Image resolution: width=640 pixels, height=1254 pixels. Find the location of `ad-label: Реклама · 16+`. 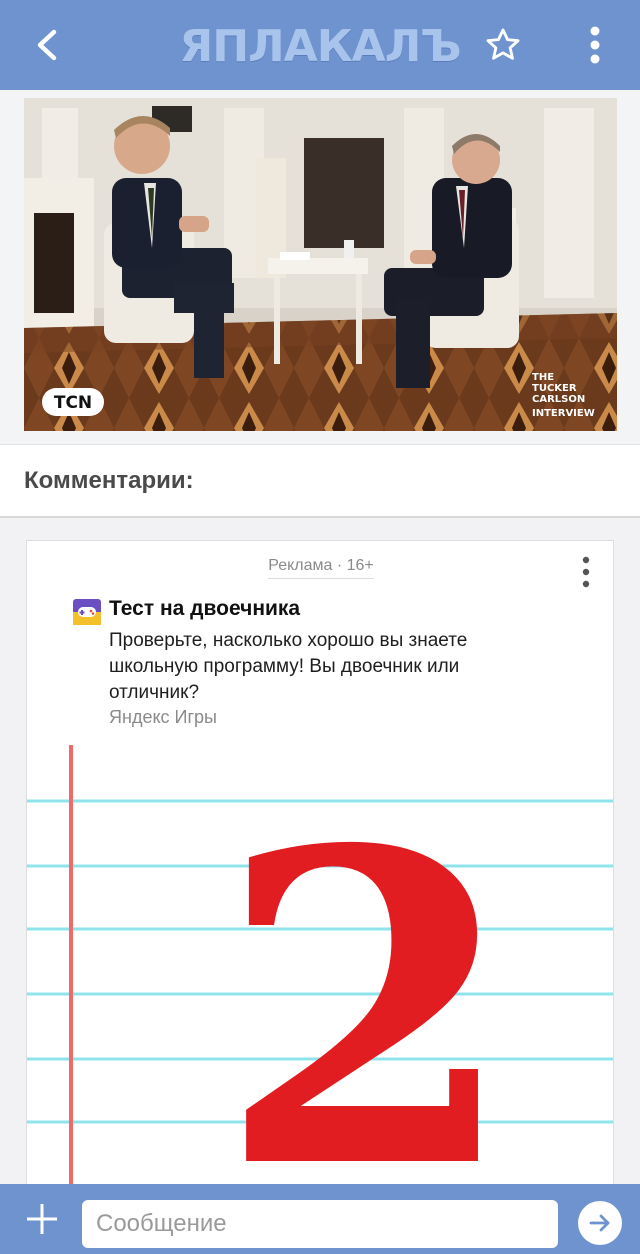

ad-label: Реклама · 16+ is located at coordinates (320, 568).